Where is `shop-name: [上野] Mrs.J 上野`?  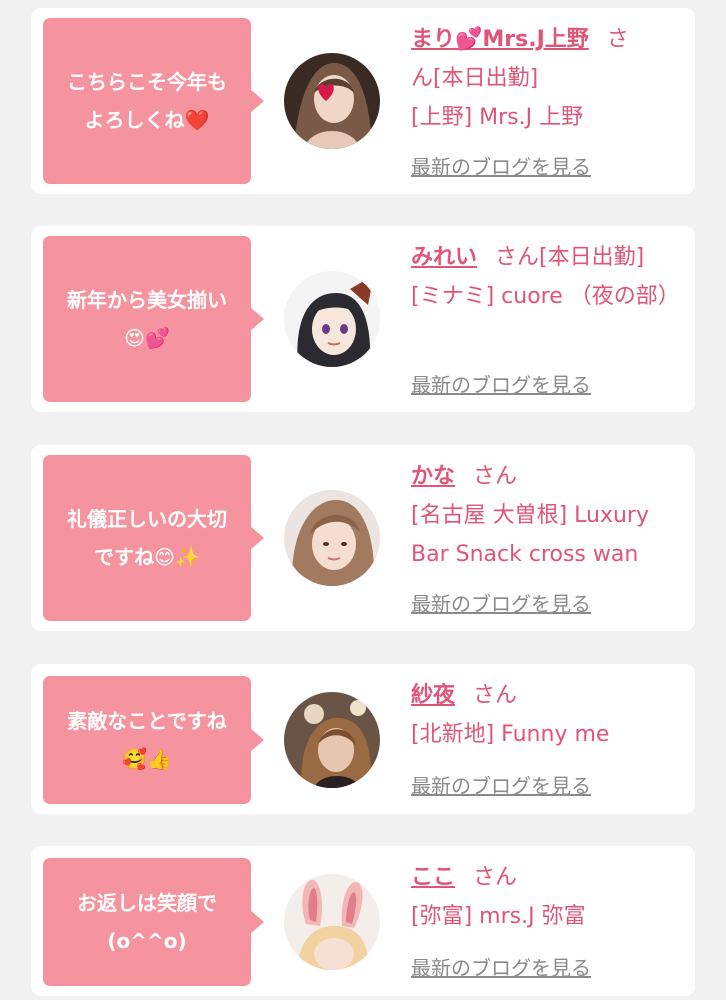
shop-name: [上野] Mrs.J 上野 is located at coordinates (497, 117).